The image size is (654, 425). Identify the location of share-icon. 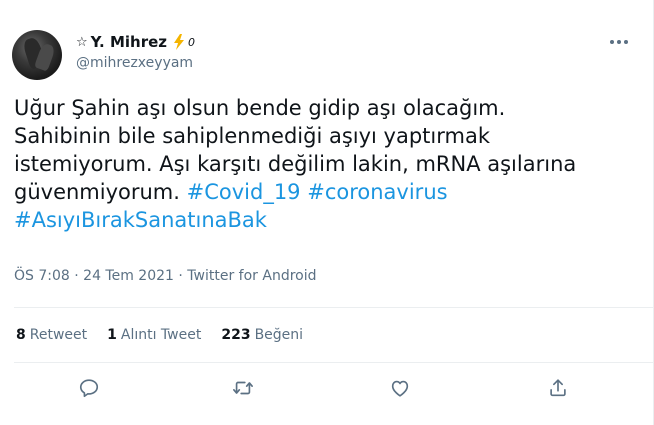
(558, 388).